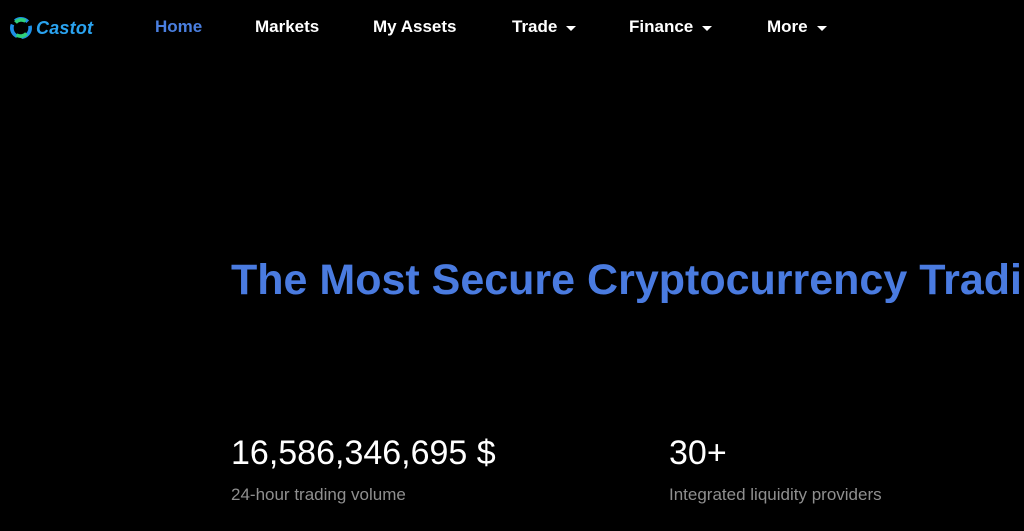 The width and height of the screenshot is (1024, 531). I want to click on stat-value: 16,586,346,695 $, so click(363, 453).